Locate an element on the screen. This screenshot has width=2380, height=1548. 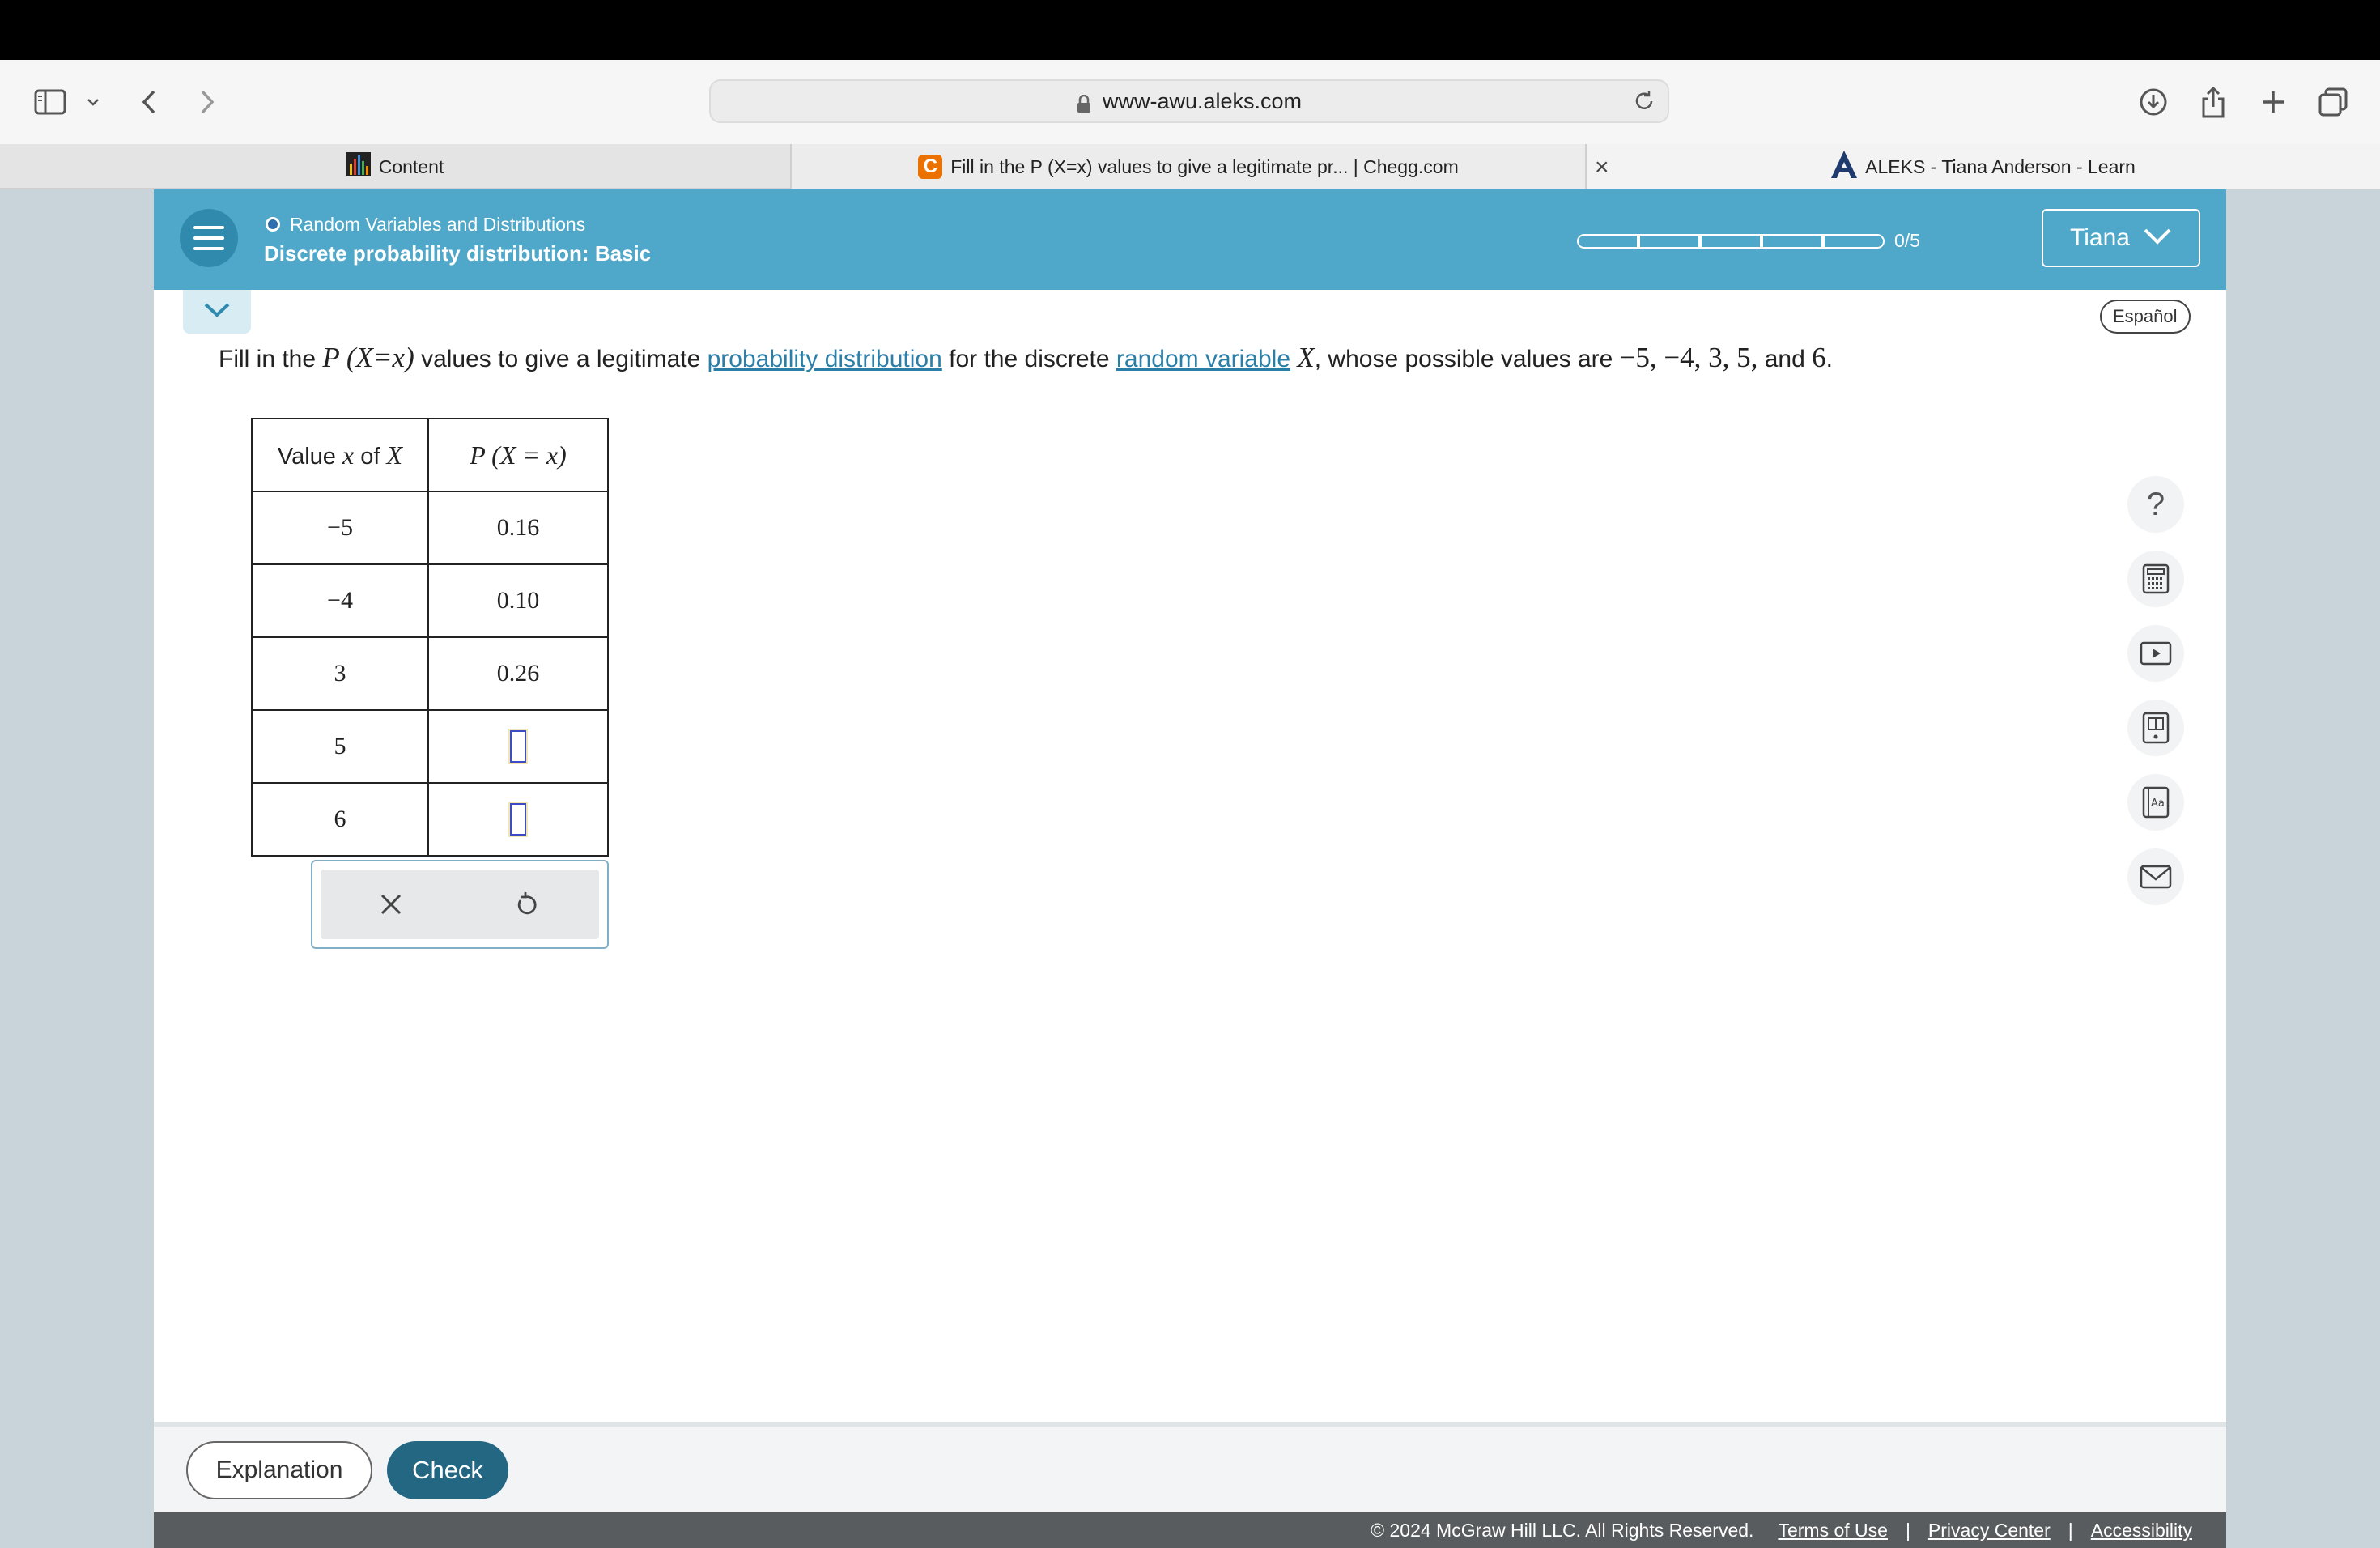
tab-label: ALEKS - Tiana Anderson - Learn is located at coordinates (2001, 166).